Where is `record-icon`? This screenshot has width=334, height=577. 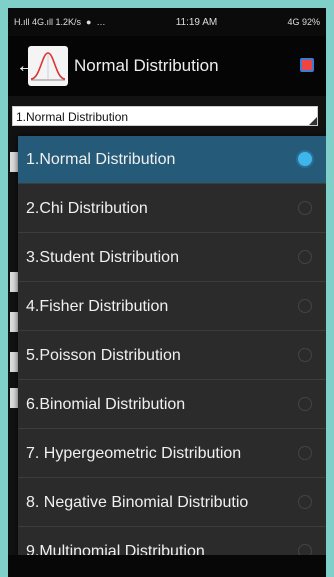 record-icon is located at coordinates (307, 65).